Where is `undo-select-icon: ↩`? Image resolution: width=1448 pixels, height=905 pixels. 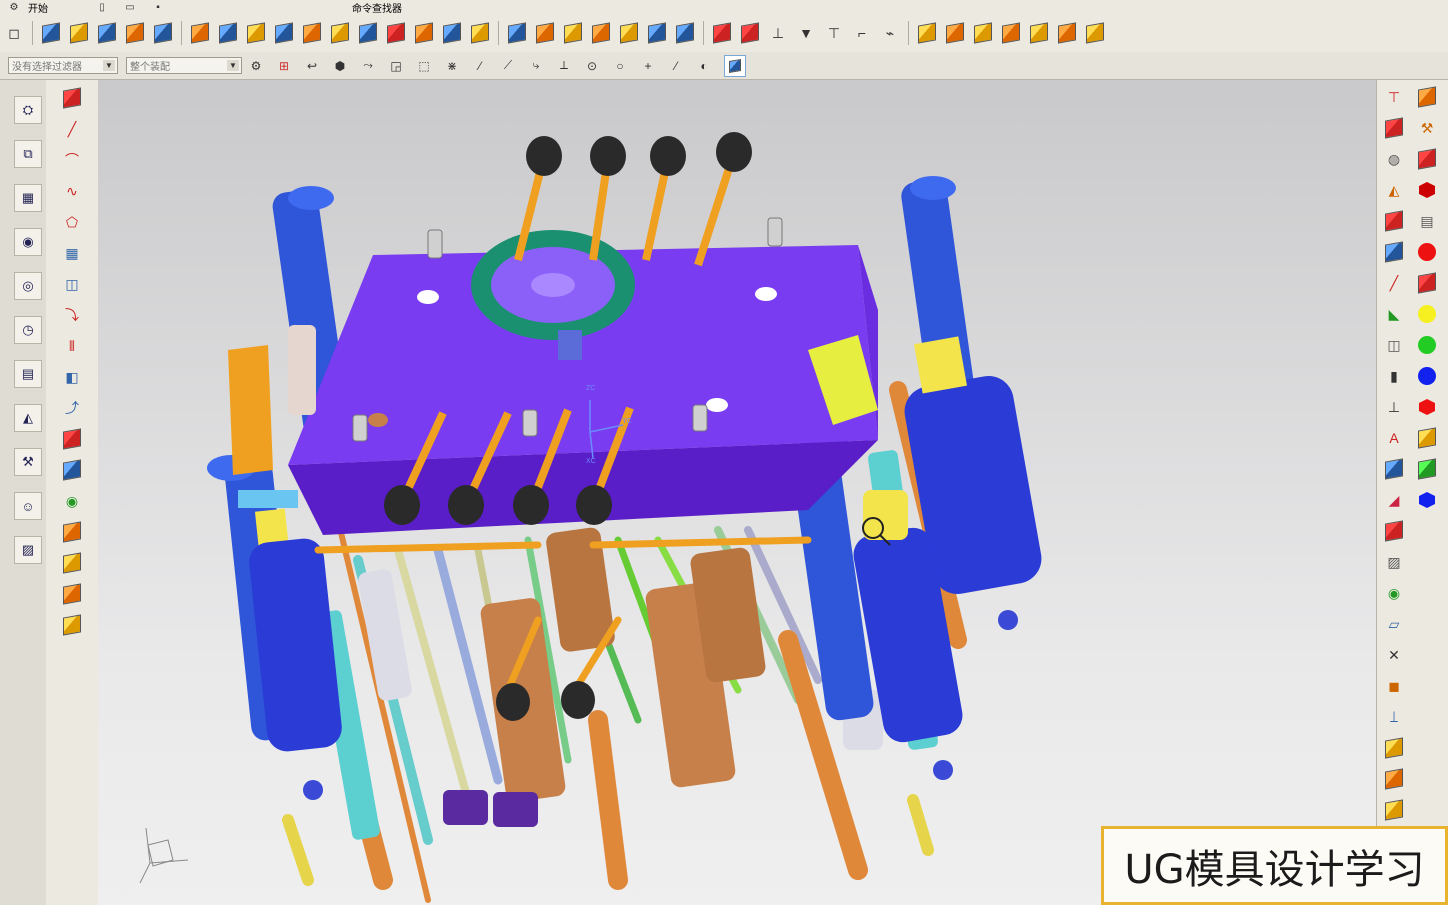 undo-select-icon: ↩ is located at coordinates (312, 66).